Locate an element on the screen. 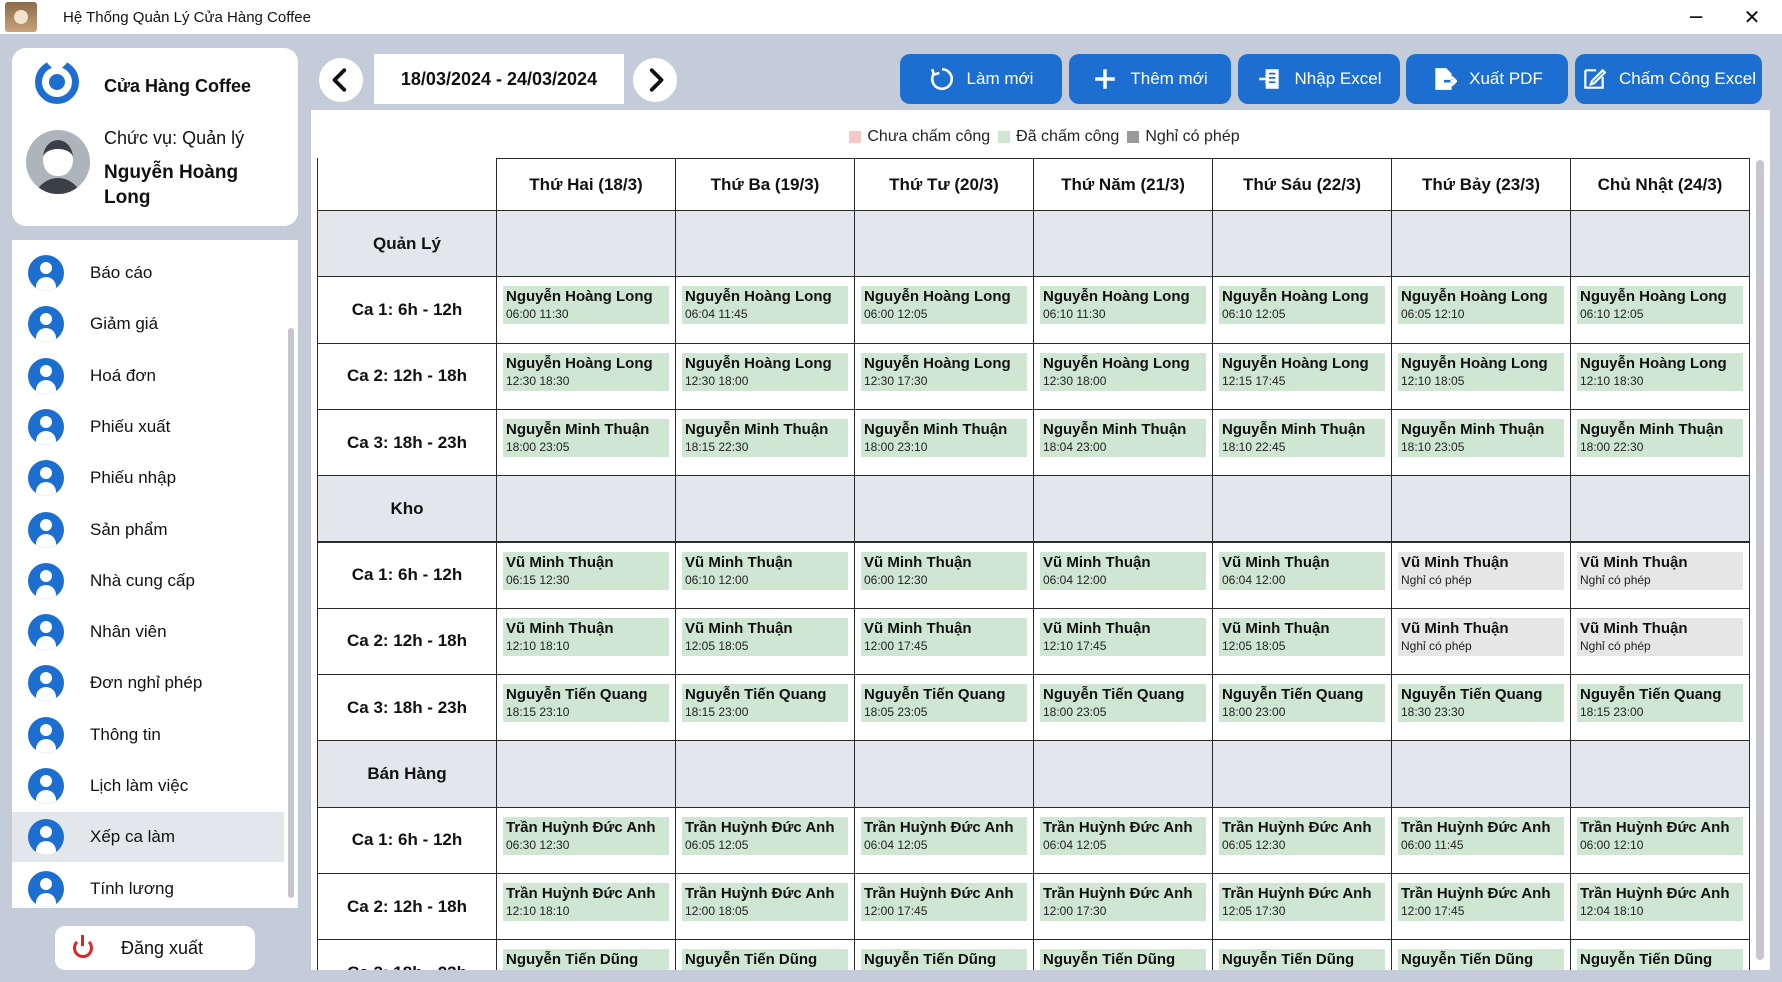 Image resolution: width=1782 pixels, height=982 pixels. shift-entry: Trần Huỳnh Đức Anh 12:04 18:10 is located at coordinates (1660, 902).